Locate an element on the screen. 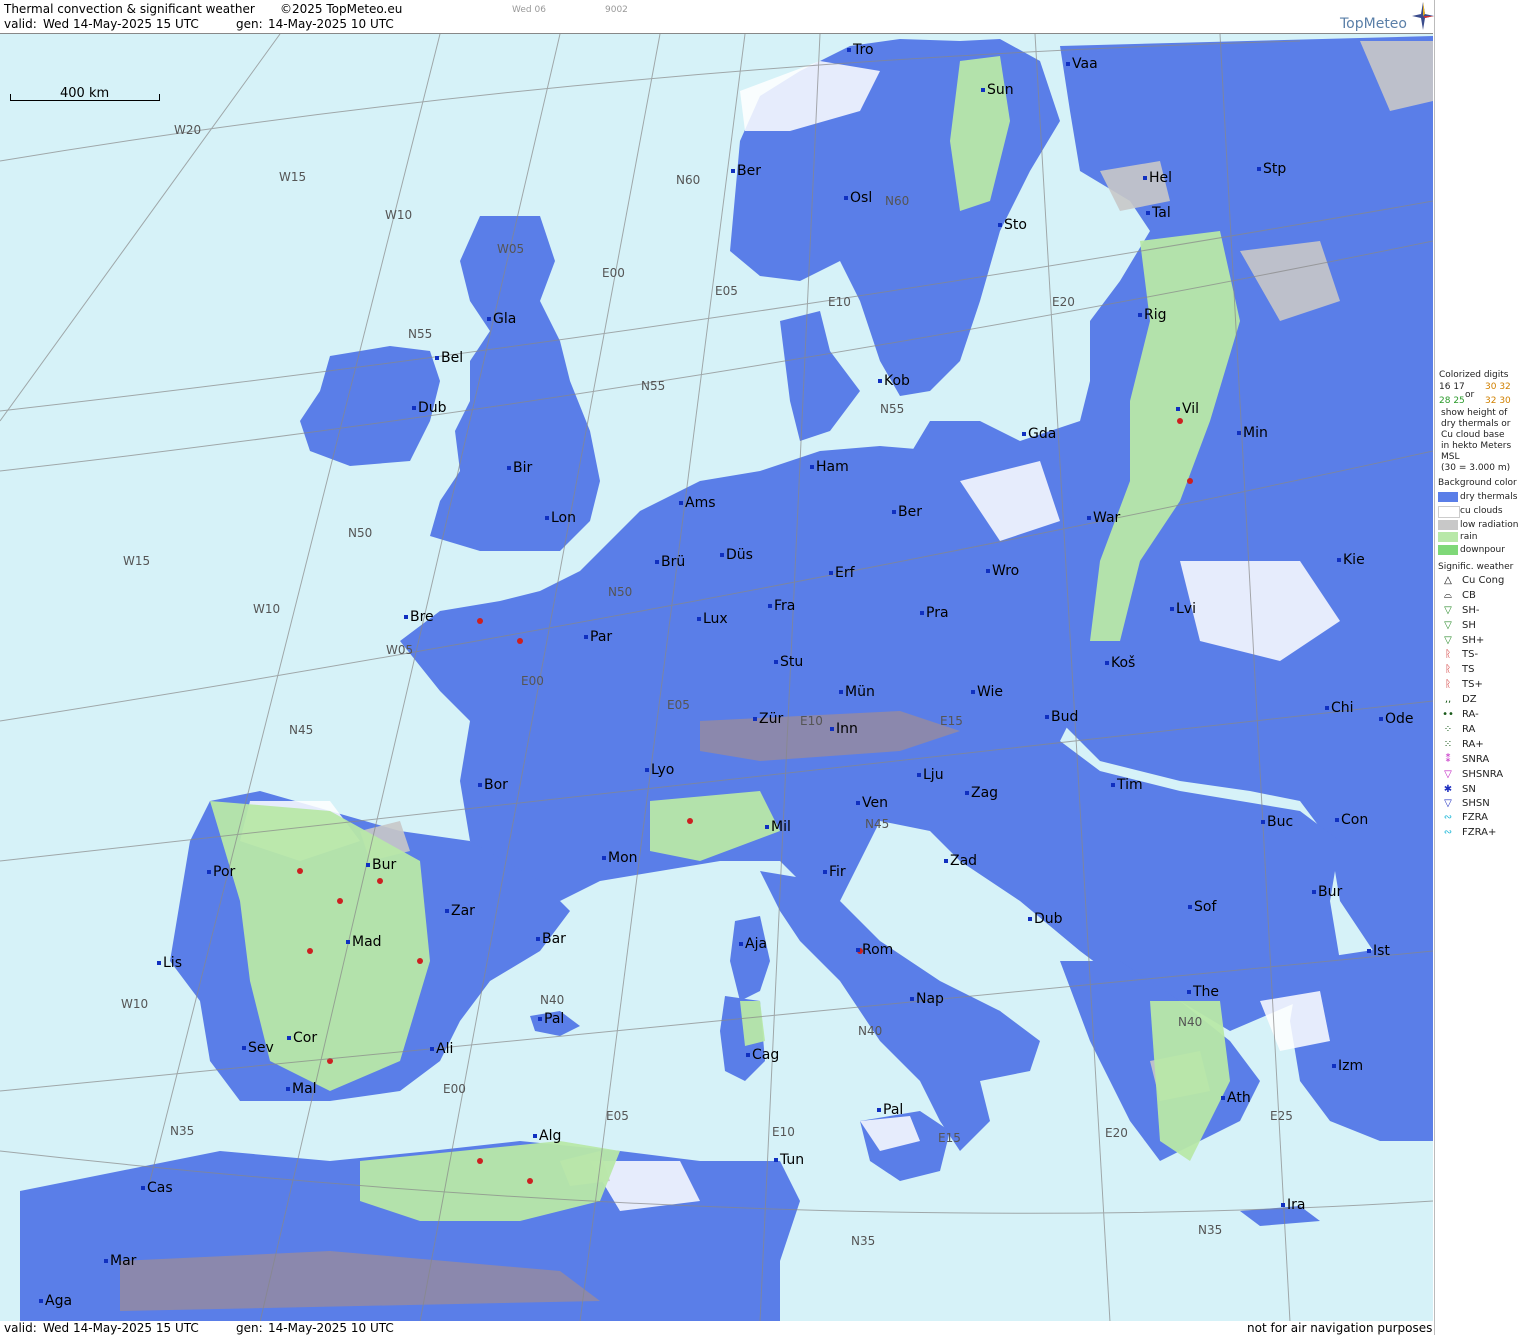 Image resolution: width=1525 pixels, height=1335 pixels. city-label: Tal is located at coordinates (1158, 213).